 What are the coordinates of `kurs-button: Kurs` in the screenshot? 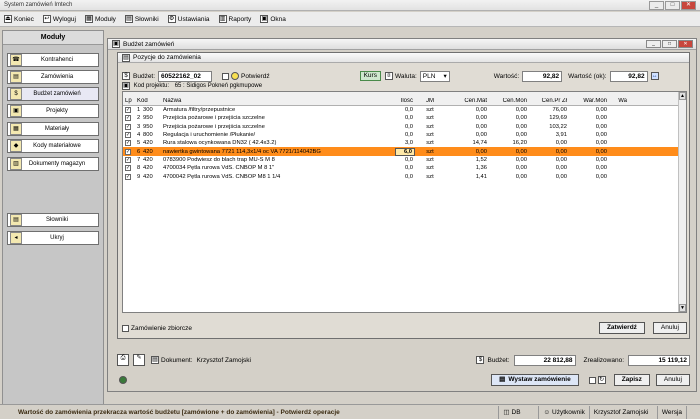 It's located at (370, 76).